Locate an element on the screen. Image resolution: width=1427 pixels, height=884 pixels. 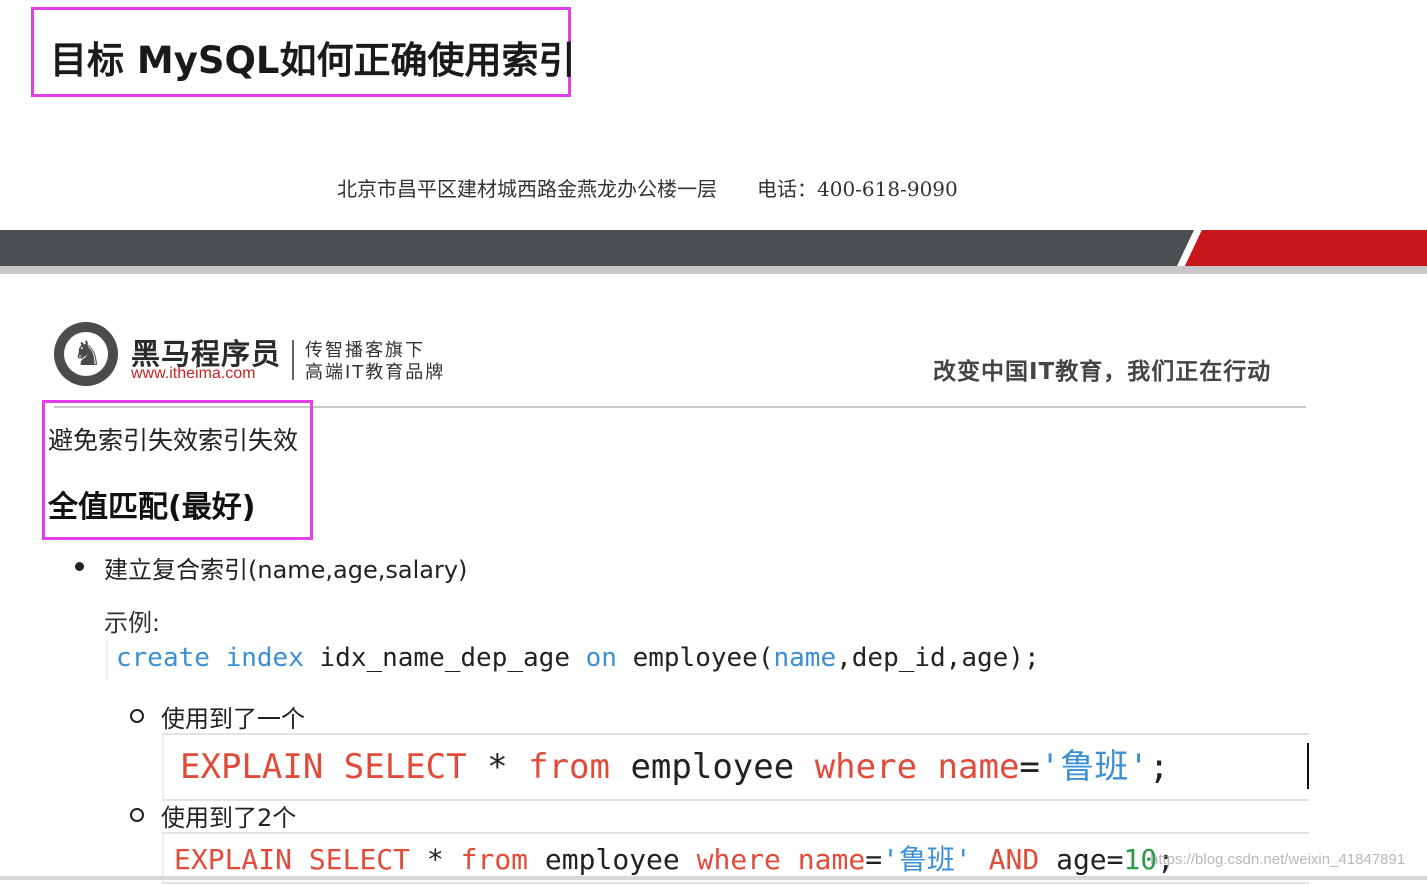
watermark-url: https://blog.csdn.net/weixin_41847891 is located at coordinates (1278, 859).